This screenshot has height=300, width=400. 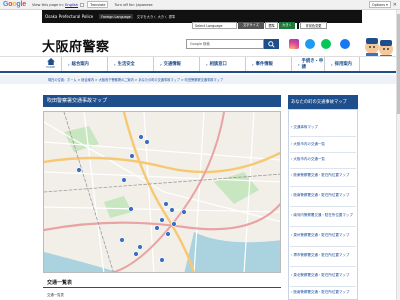 What do you see at coordinates (156, 16) in the screenshot?
I see `font-size-links: 文字を大きく 大きく 標準` at bounding box center [156, 16].